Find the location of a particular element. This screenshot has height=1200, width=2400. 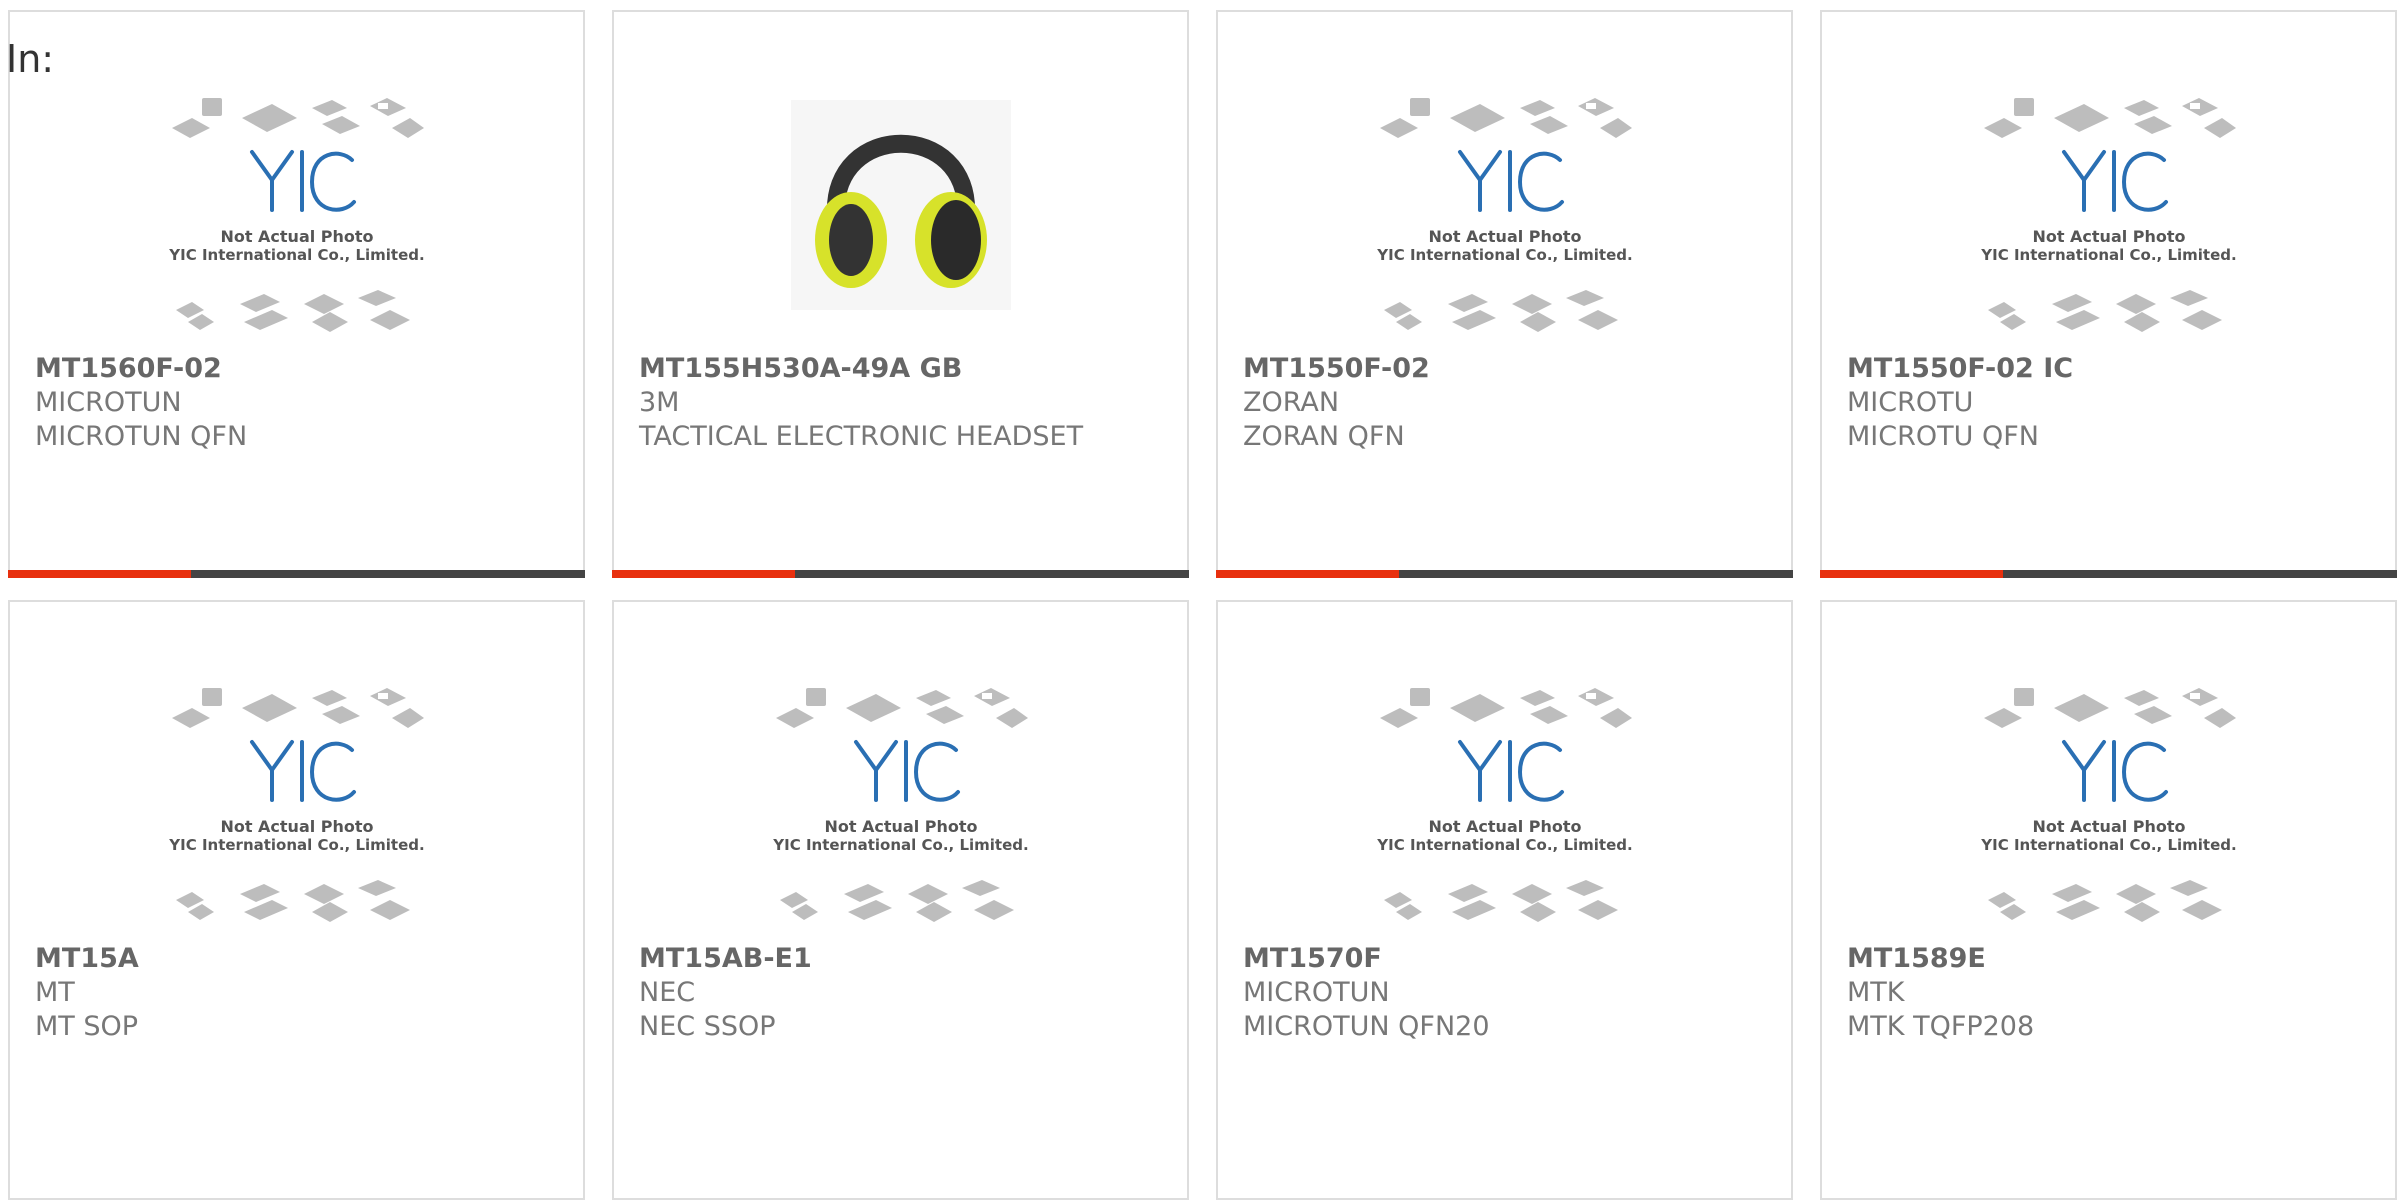

description-label: ZORAN QFN is located at coordinates (1324, 436).